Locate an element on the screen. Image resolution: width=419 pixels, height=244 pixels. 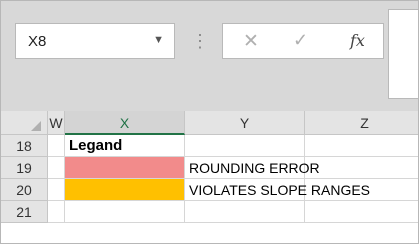
cancel-x-icon: ✕ is located at coordinates (251, 41).